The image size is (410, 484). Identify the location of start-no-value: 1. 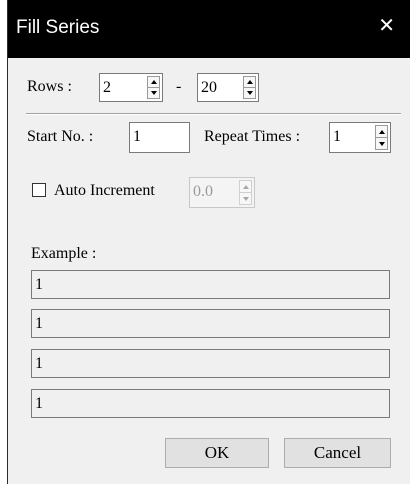
(137, 136).